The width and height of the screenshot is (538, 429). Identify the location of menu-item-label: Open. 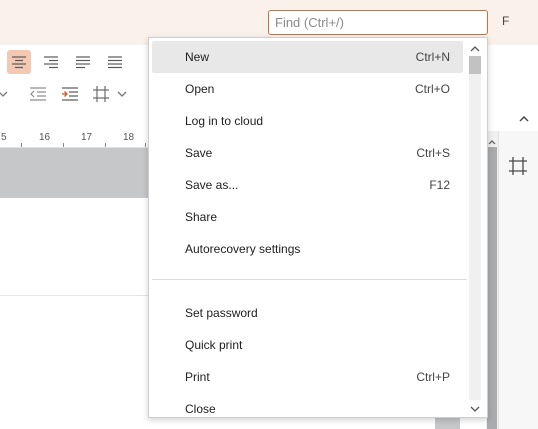
(200, 89).